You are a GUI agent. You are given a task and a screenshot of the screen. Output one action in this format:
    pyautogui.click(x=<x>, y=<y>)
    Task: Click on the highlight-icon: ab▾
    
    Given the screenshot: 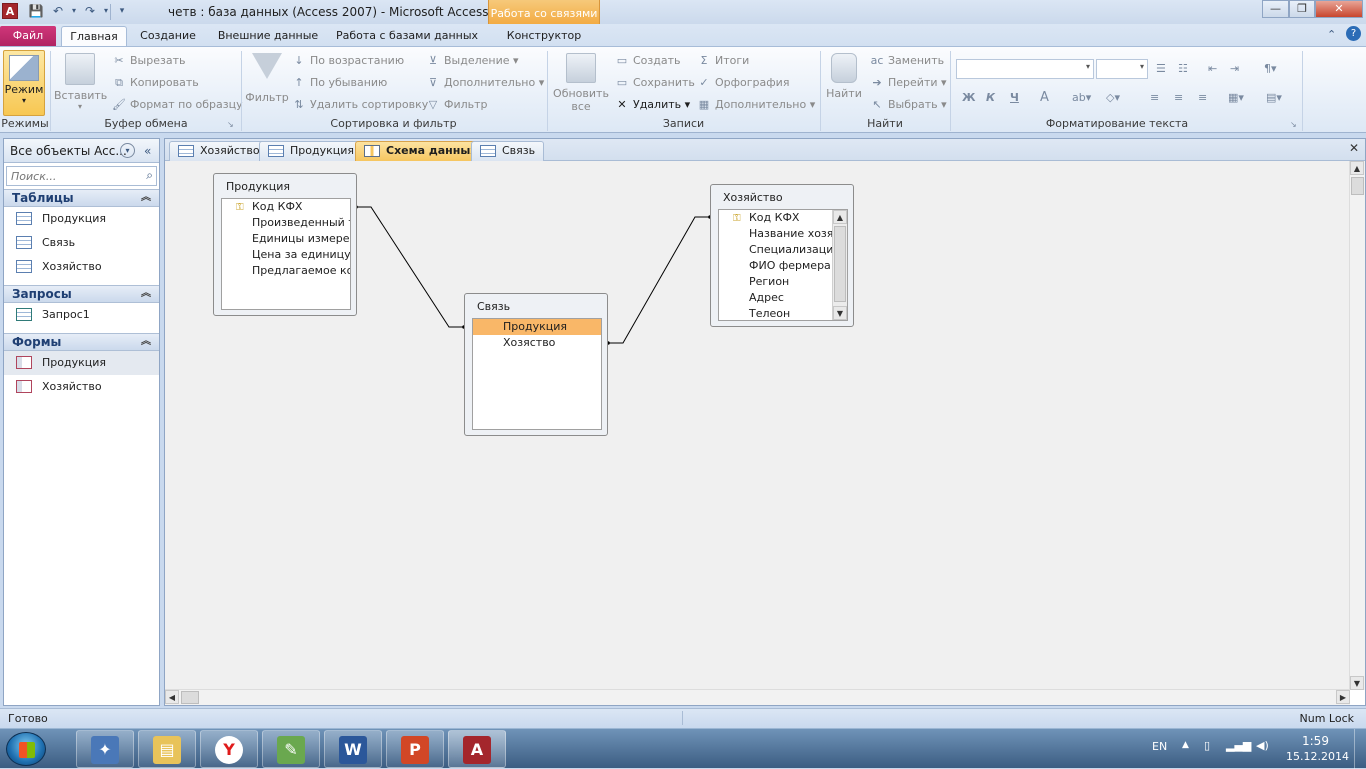 What is the action you would take?
    pyautogui.click(x=1081, y=98)
    